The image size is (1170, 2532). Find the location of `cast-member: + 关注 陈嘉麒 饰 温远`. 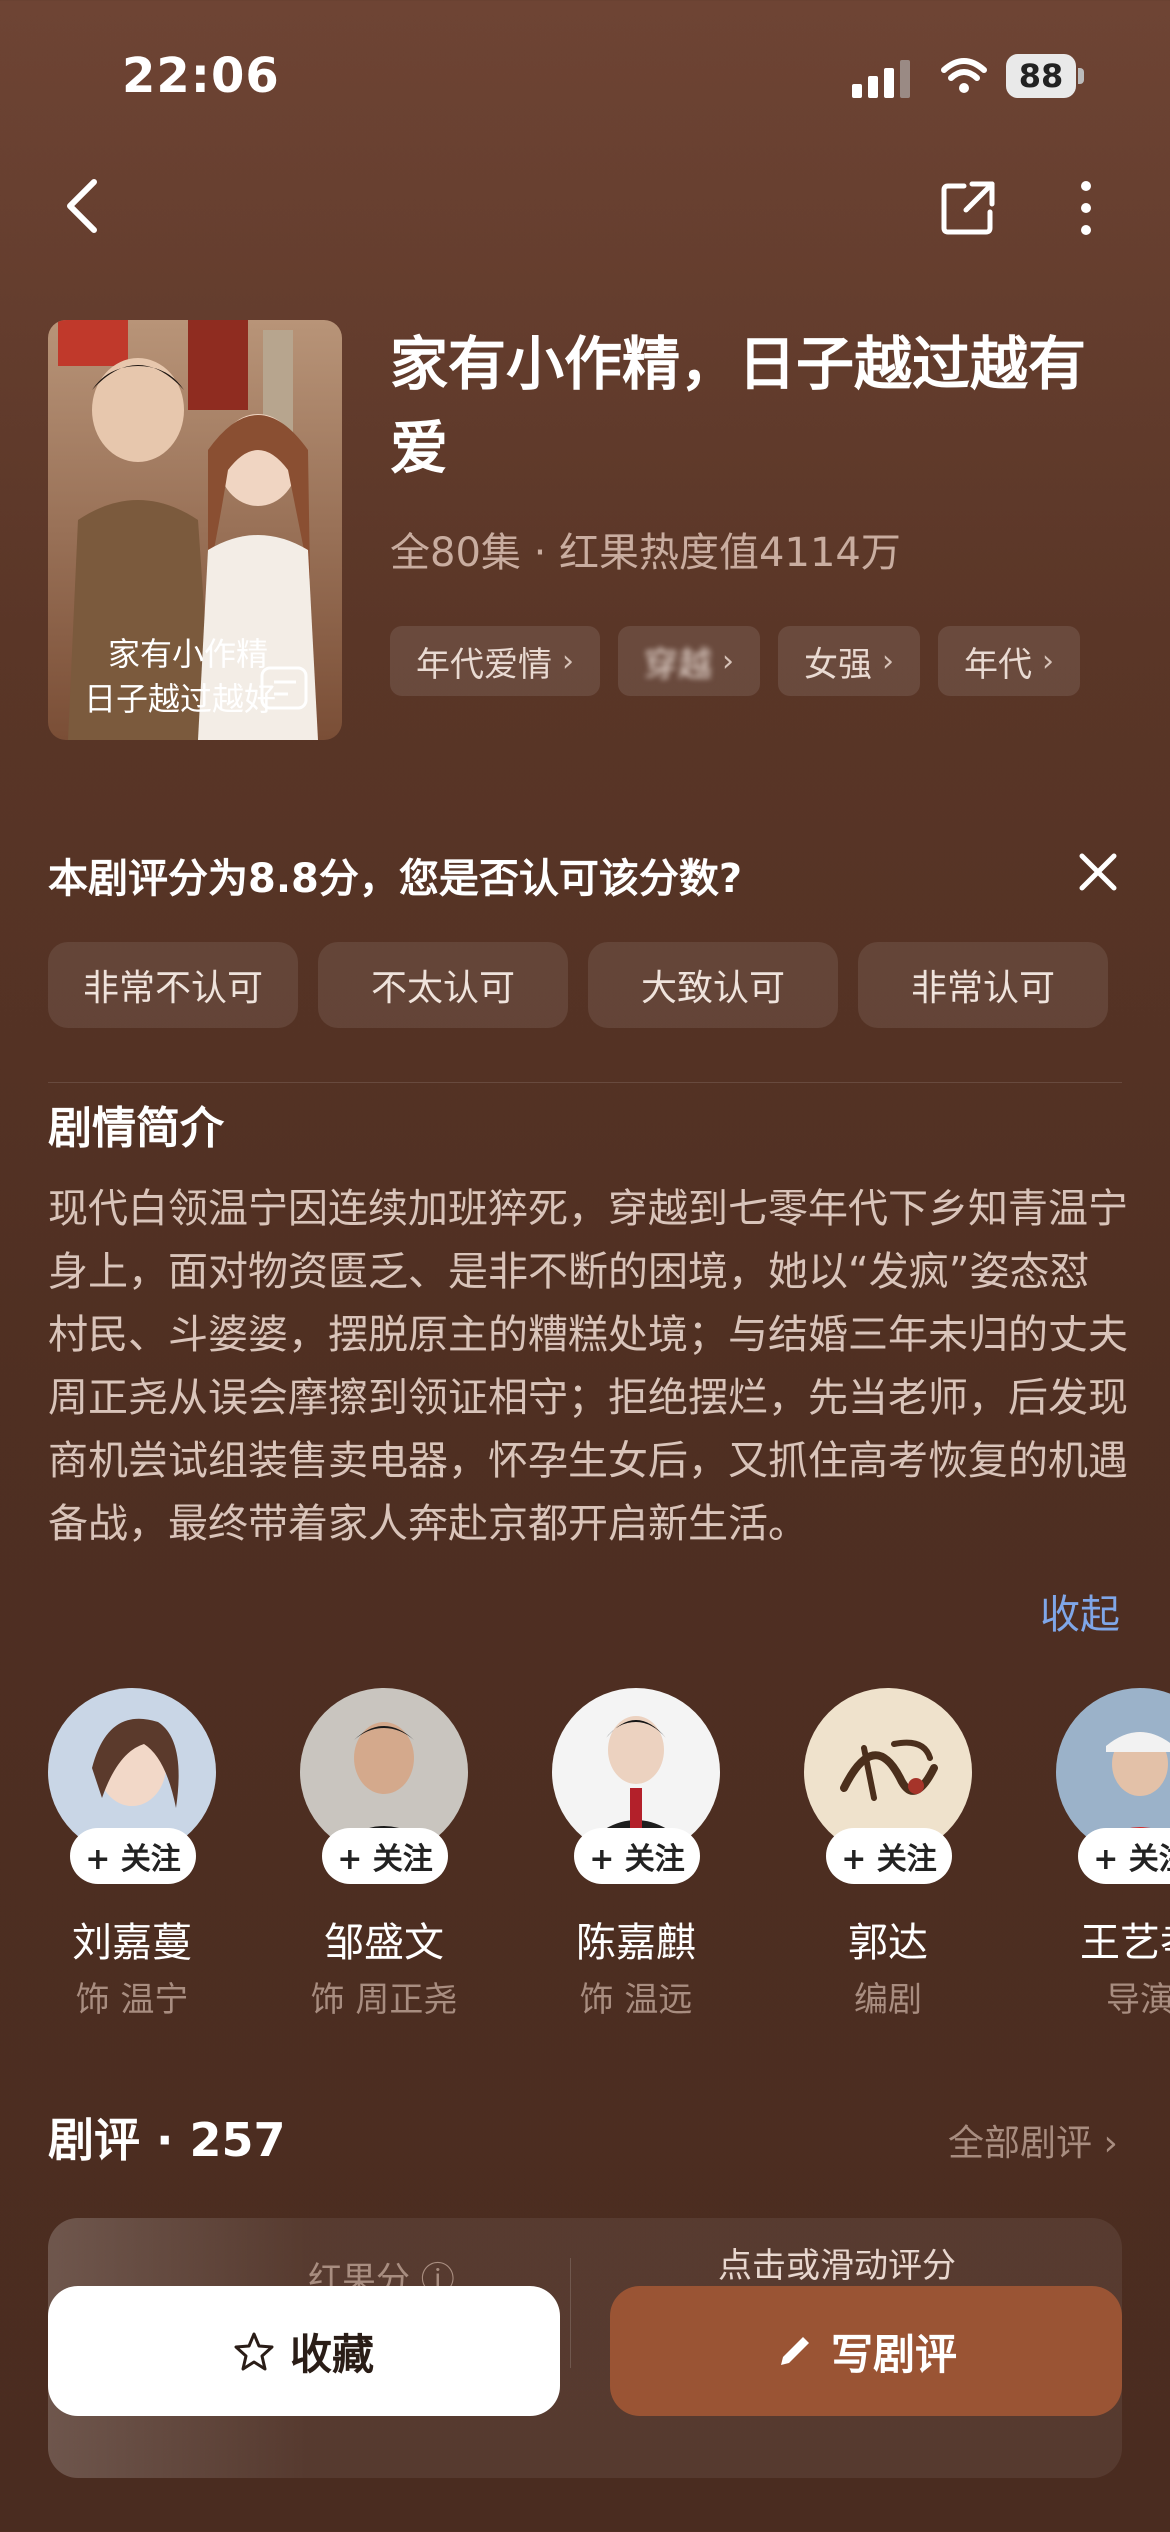

cast-member: + 关注 陈嘉麒 饰 温远 is located at coordinates (652, 1854).